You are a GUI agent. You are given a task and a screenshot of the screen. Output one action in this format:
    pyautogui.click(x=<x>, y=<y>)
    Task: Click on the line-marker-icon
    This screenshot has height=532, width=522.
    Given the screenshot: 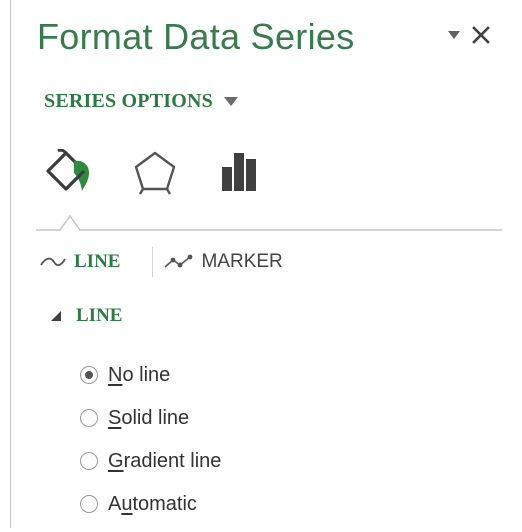 What is the action you would take?
    pyautogui.click(x=178, y=261)
    